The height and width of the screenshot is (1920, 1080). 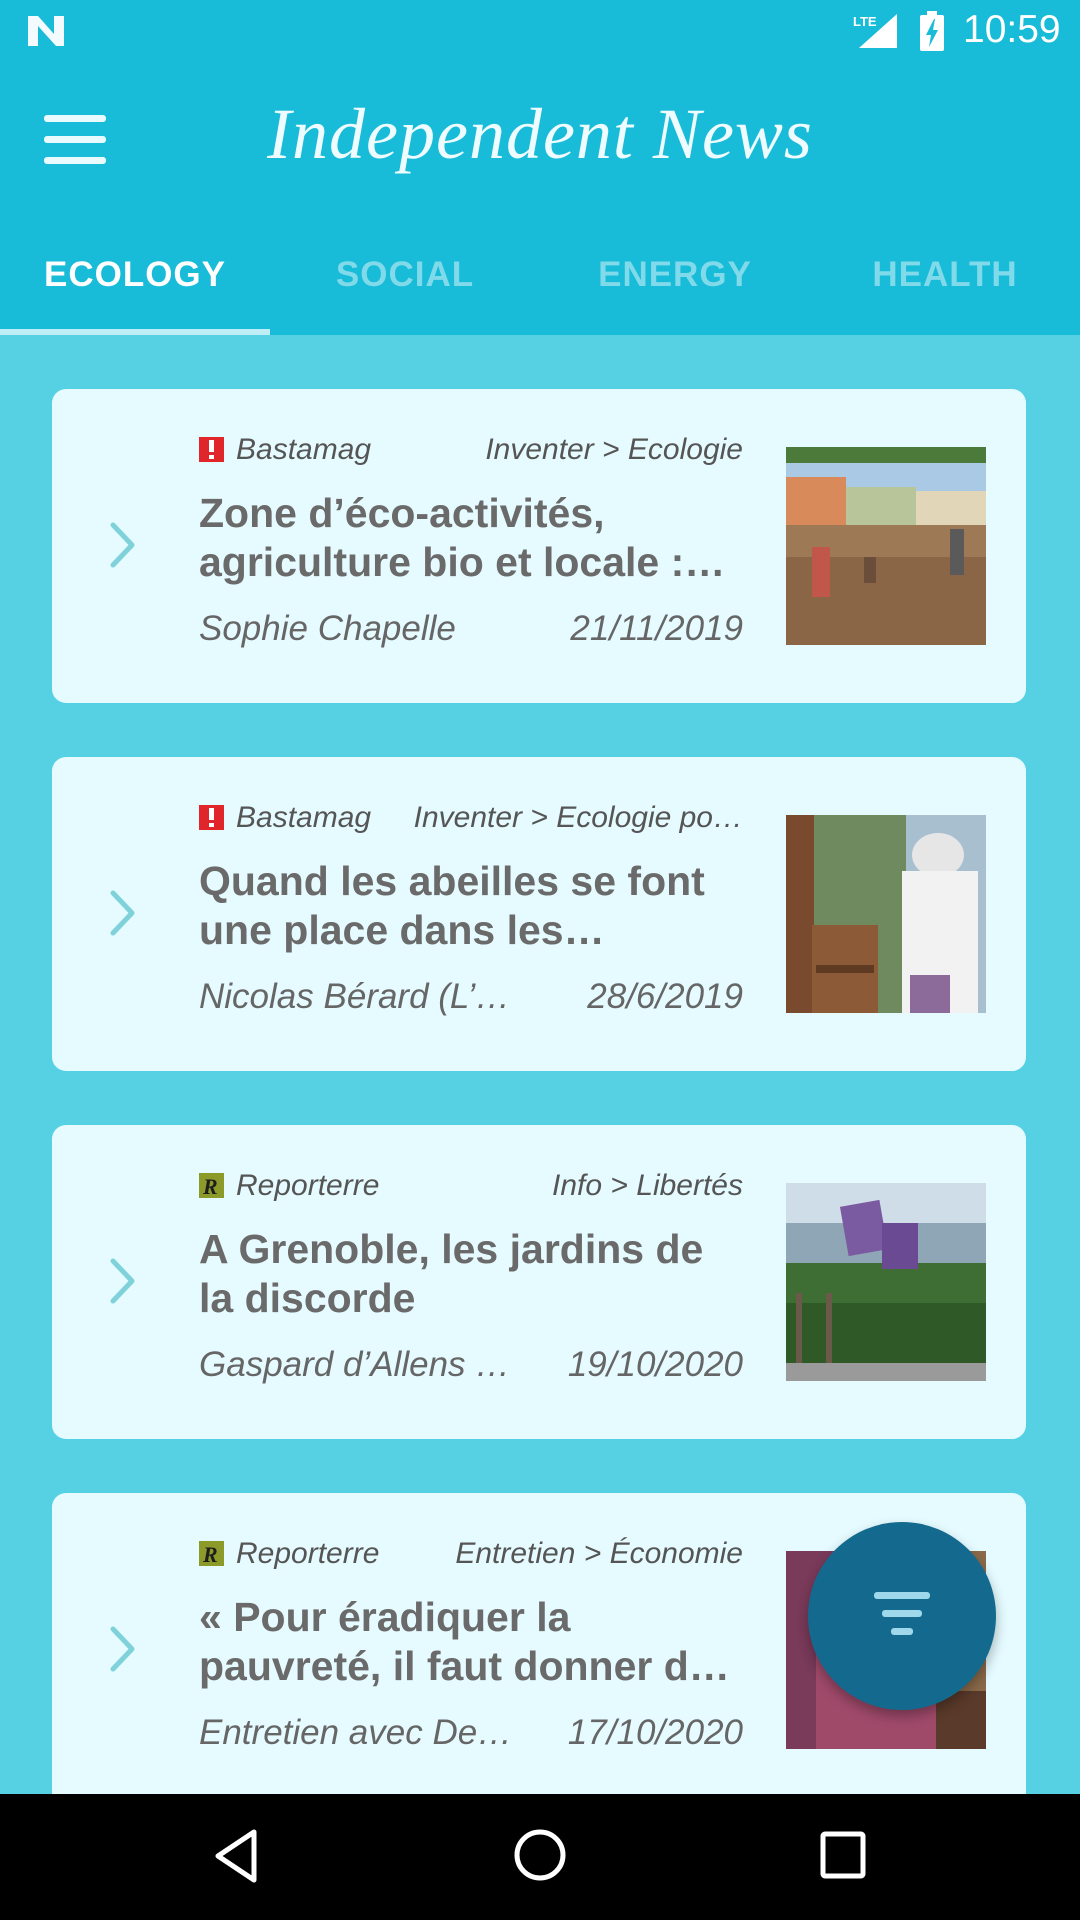 What do you see at coordinates (236, 1856) in the screenshot?
I see `back-icon` at bounding box center [236, 1856].